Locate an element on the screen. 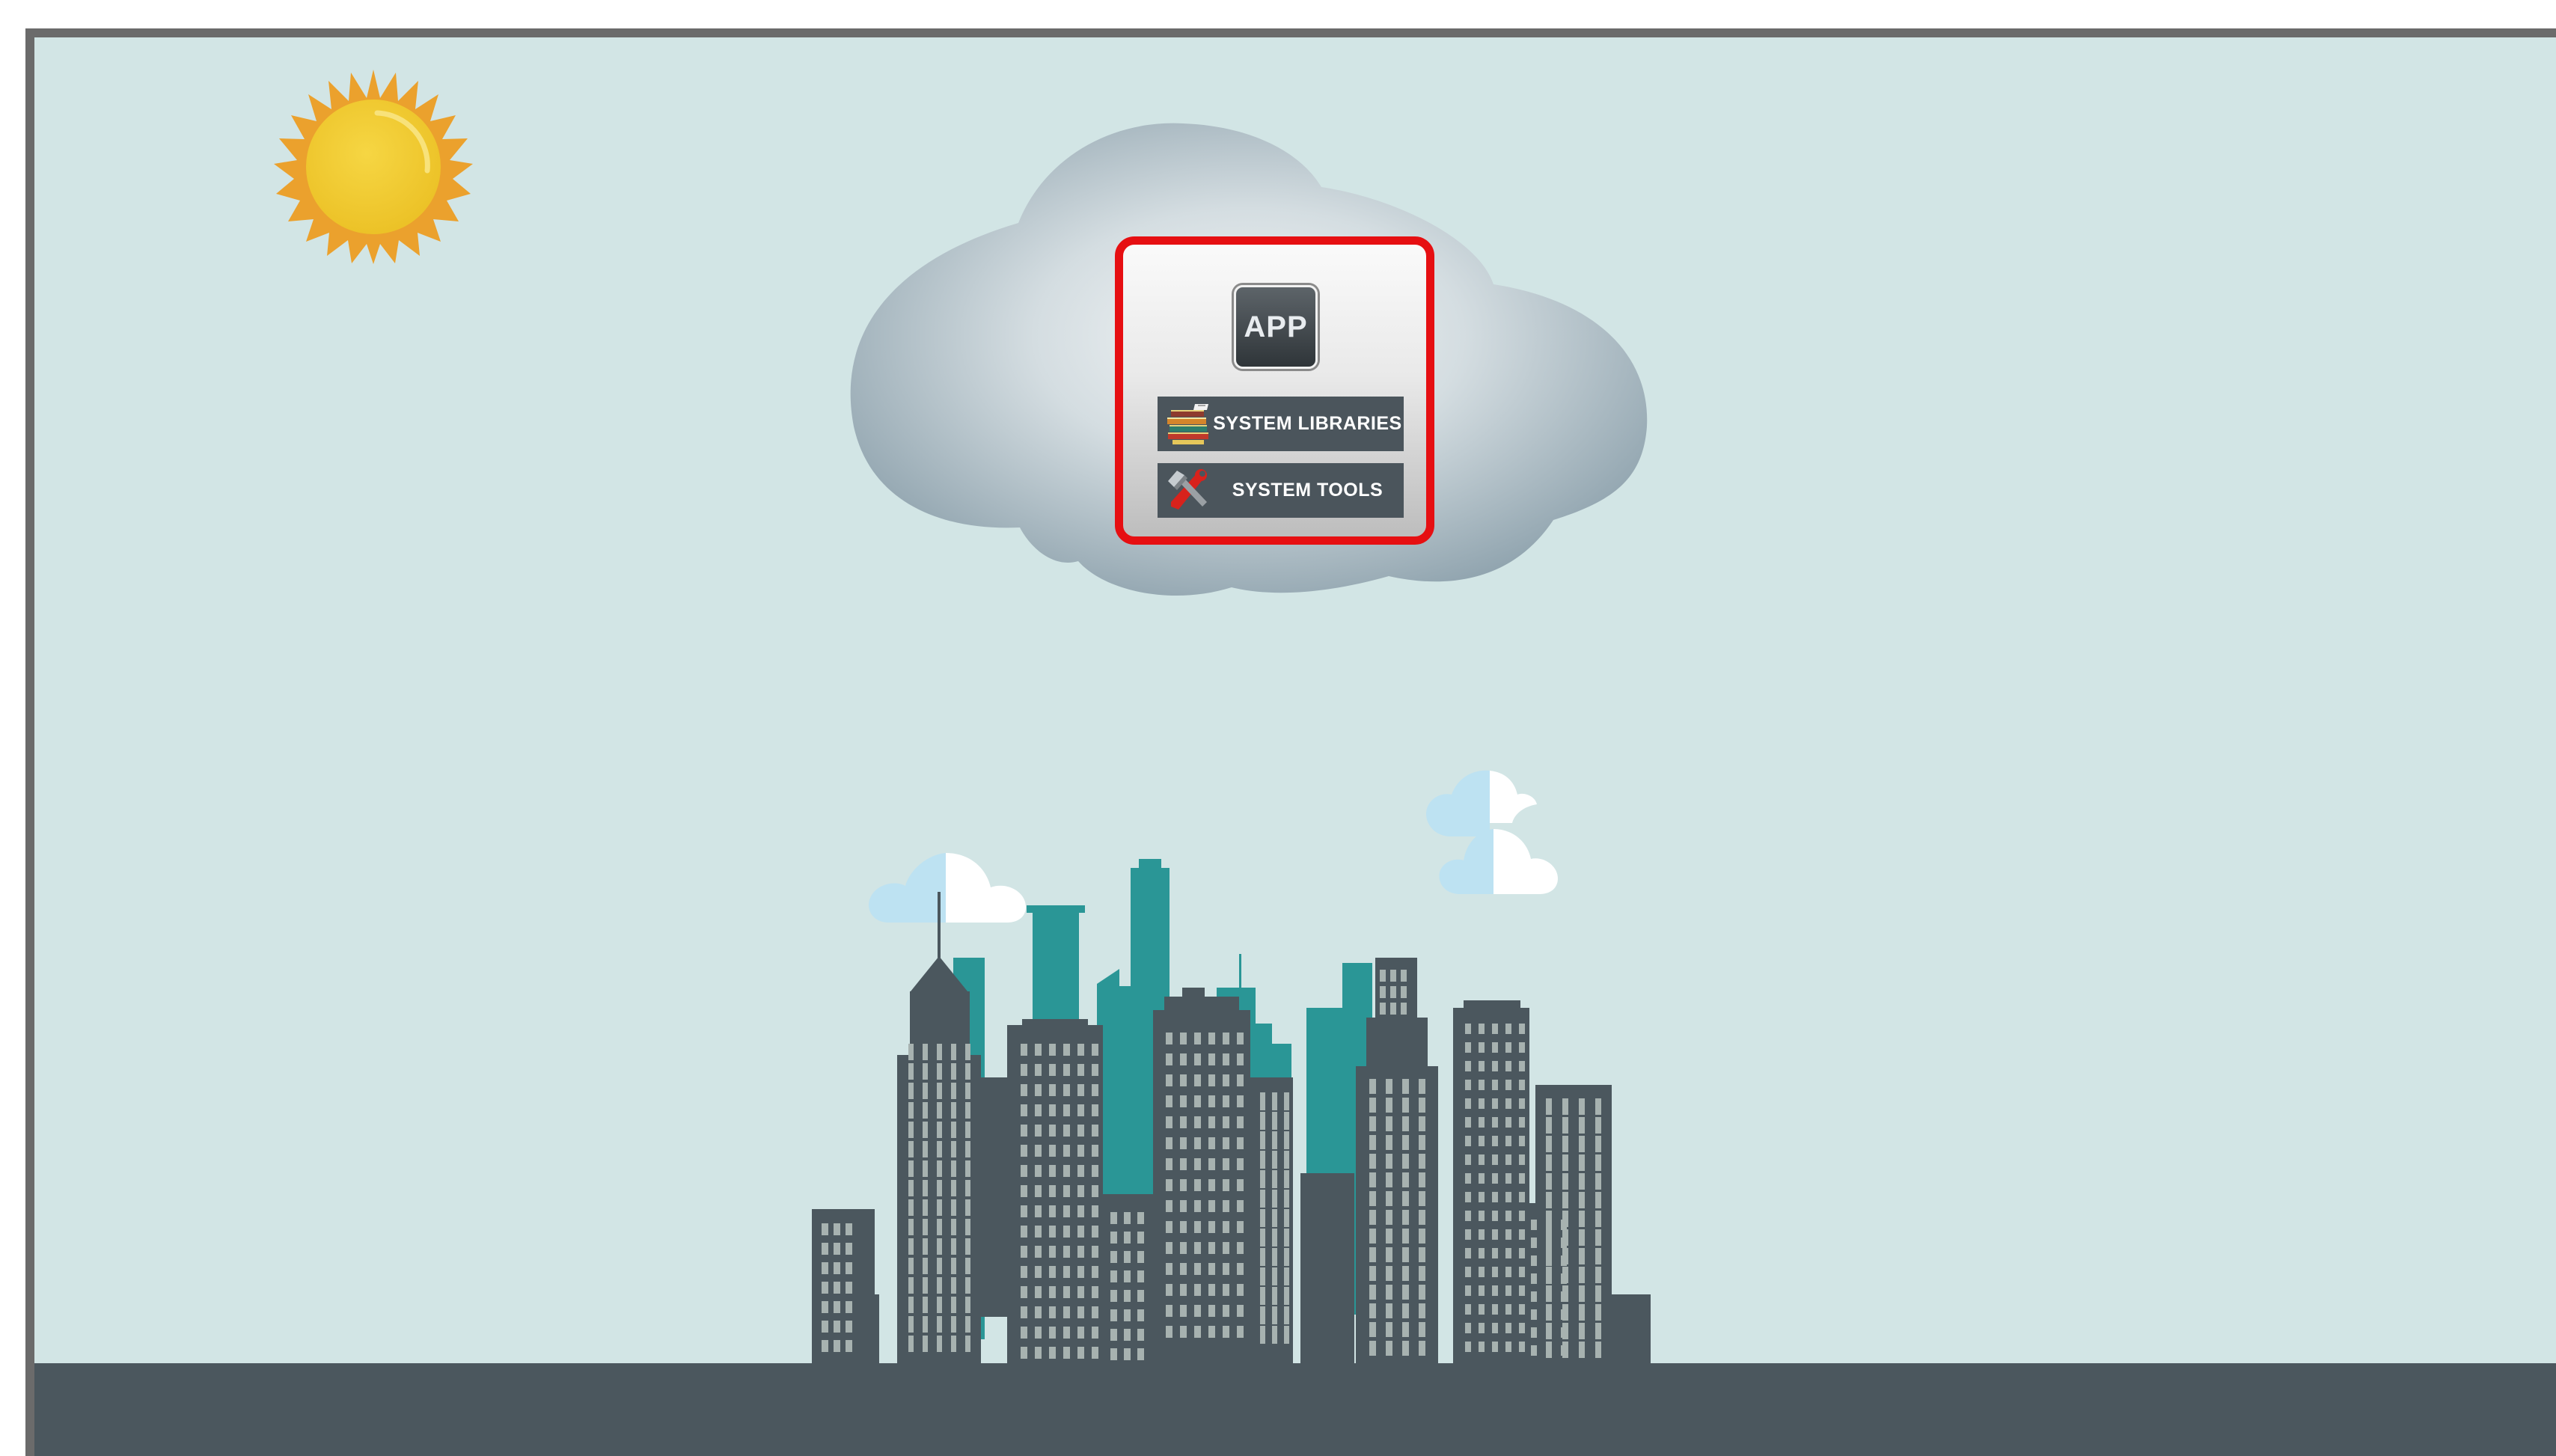 The height and width of the screenshot is (1456, 2556). app-tile: APP is located at coordinates (1276, 327).